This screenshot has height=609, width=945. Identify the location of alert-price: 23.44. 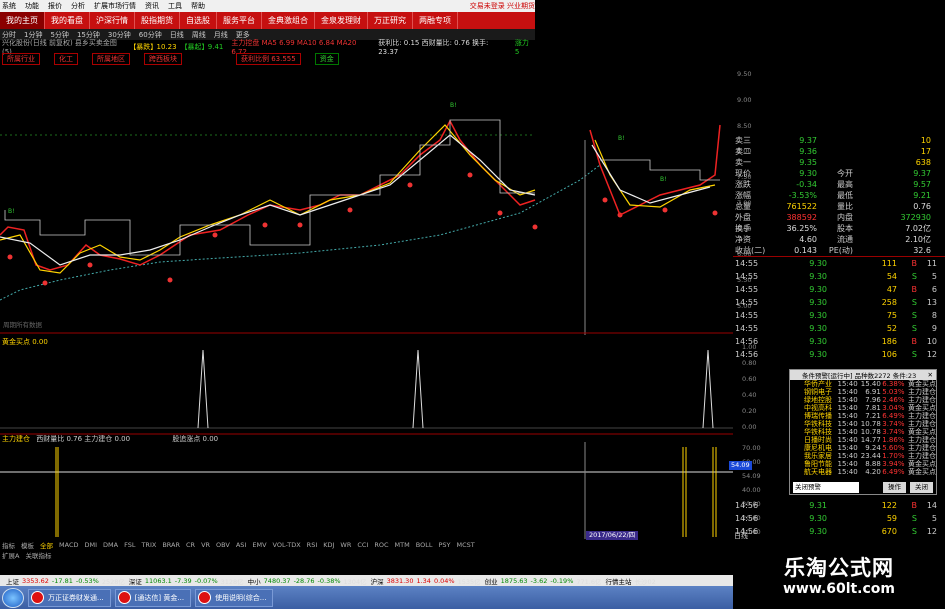
(870, 456).